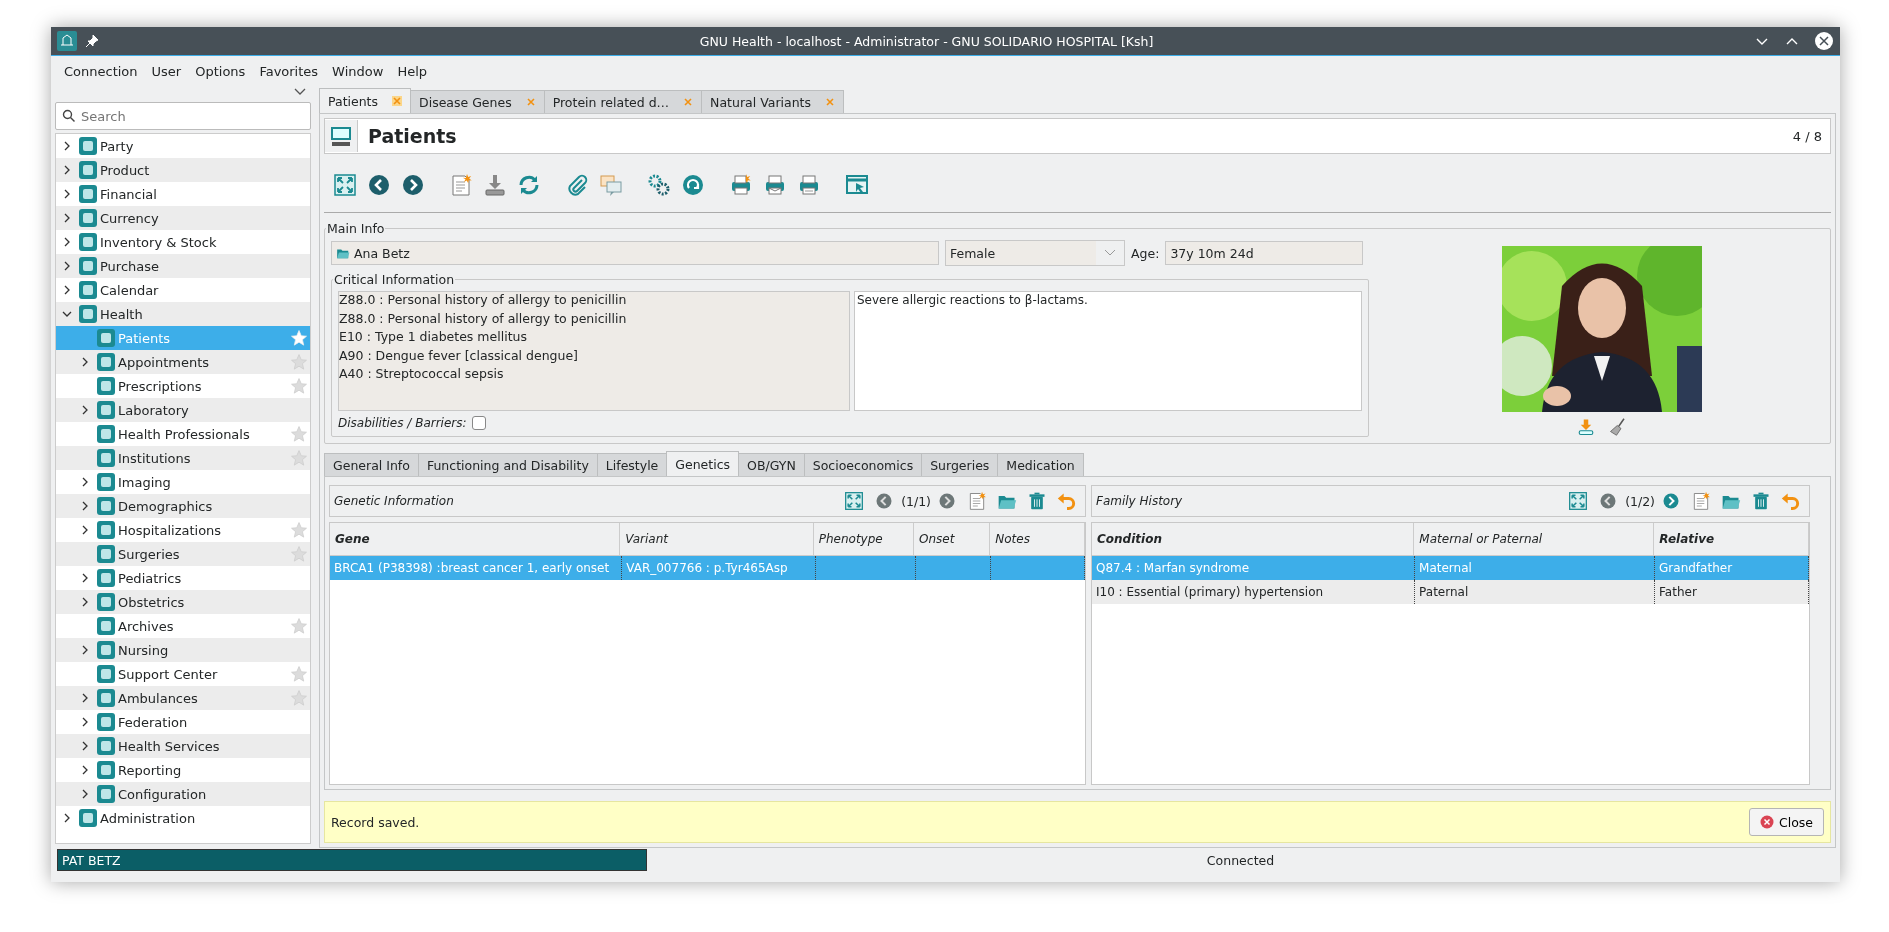 Image resolution: width=1889 pixels, height=932 pixels. What do you see at coordinates (1253, 539) in the screenshot?
I see `column-header: Condition` at bounding box center [1253, 539].